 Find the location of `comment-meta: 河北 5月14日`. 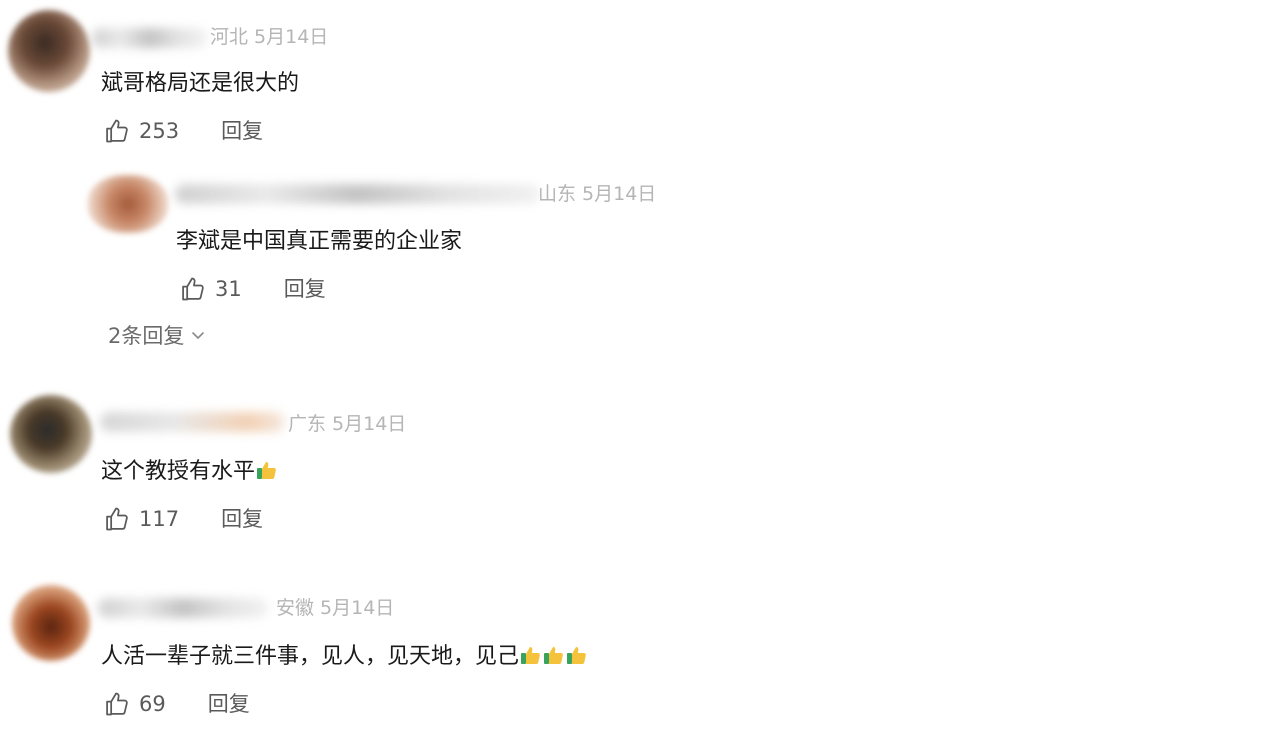

comment-meta: 河北 5月14日 is located at coordinates (269, 37).